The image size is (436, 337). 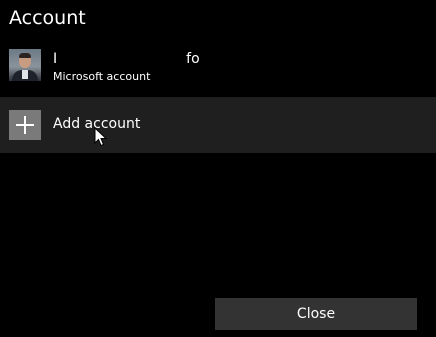 I want to click on avatar, so click(x=25, y=65).